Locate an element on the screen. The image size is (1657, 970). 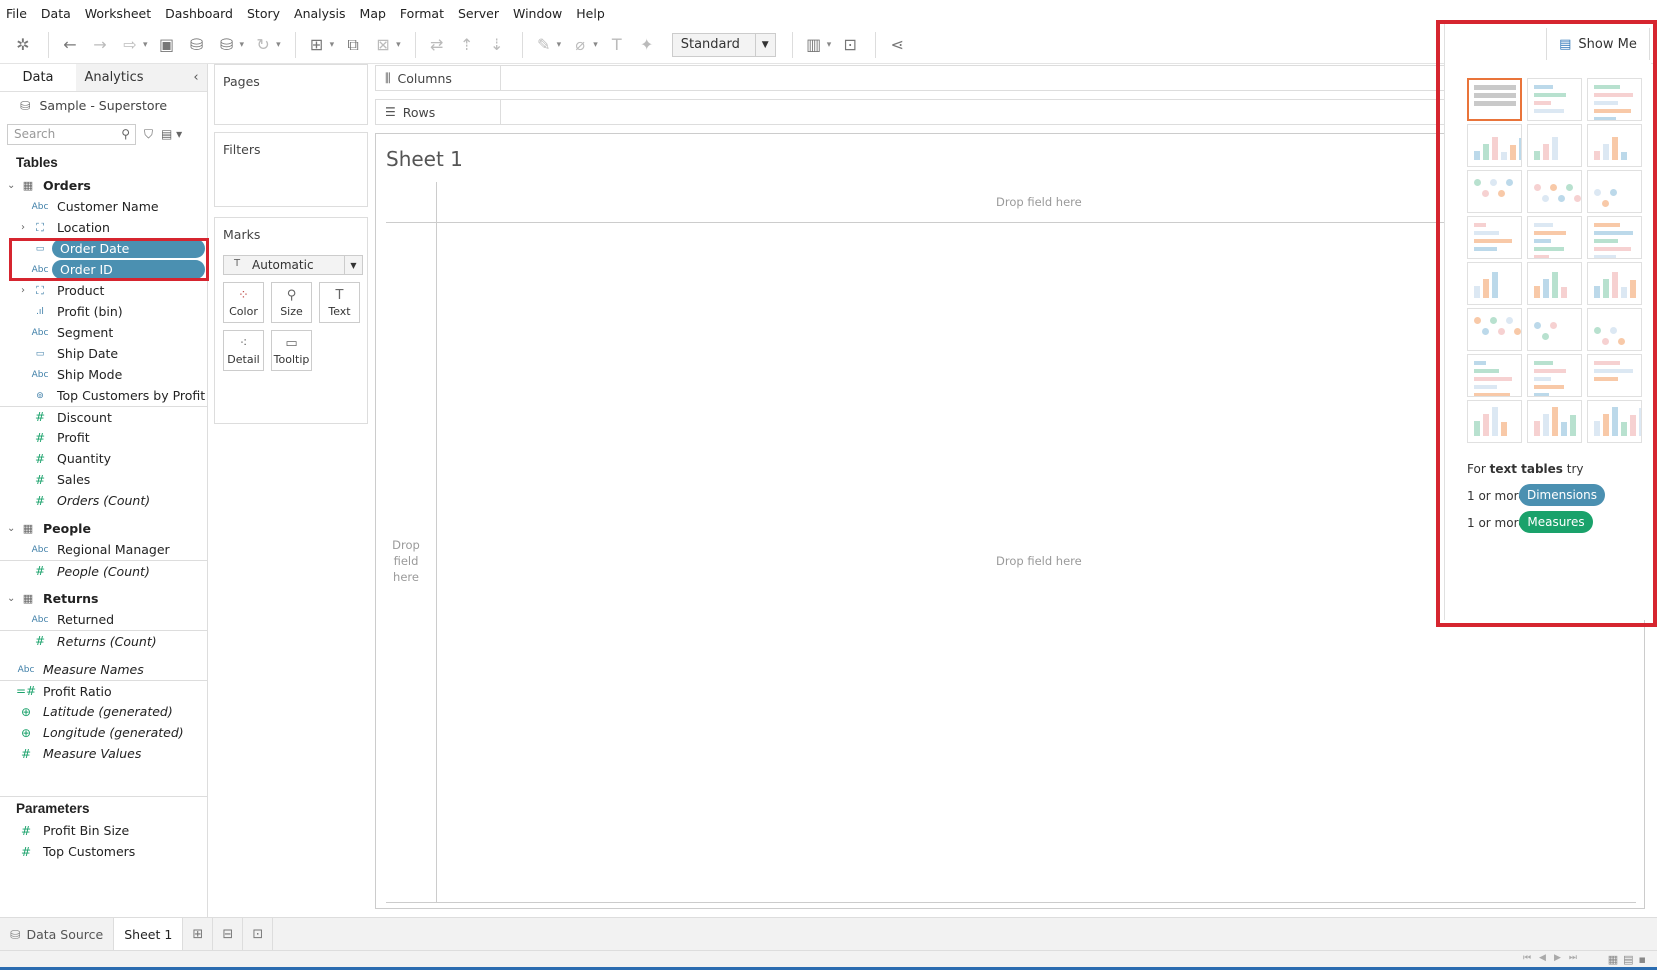
menu-help: Help is located at coordinates (590, 13).